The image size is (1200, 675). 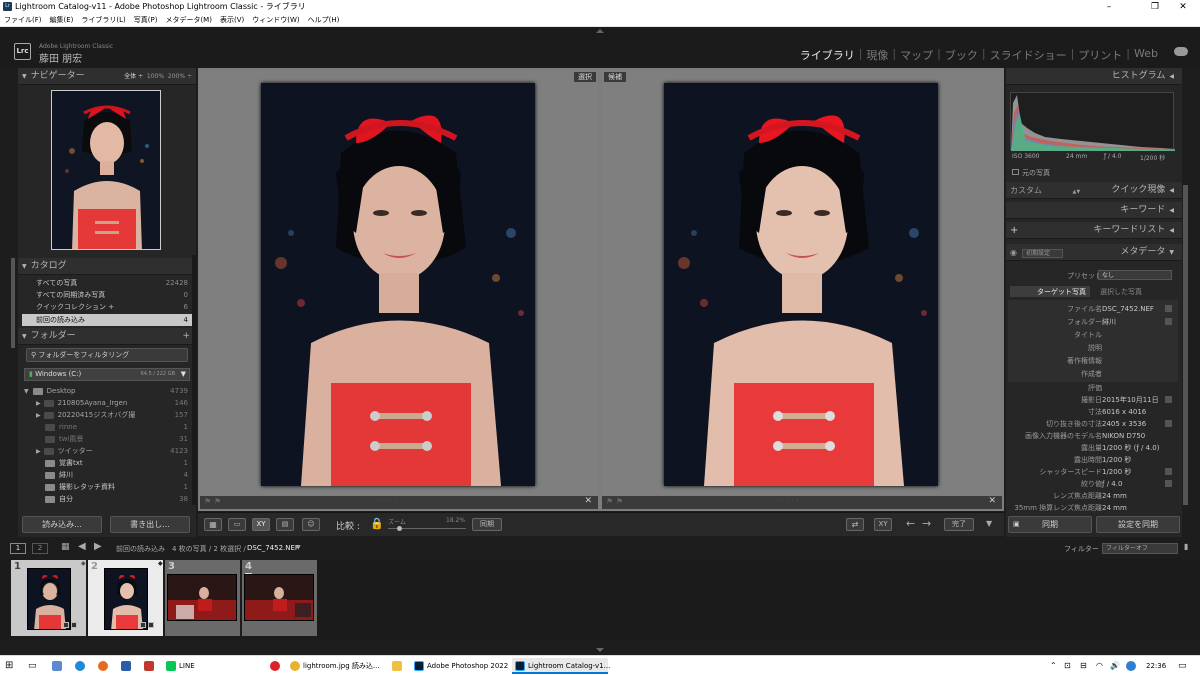 I want to click on folder-row: ▼ Desktop 4739, so click(x=107, y=391).